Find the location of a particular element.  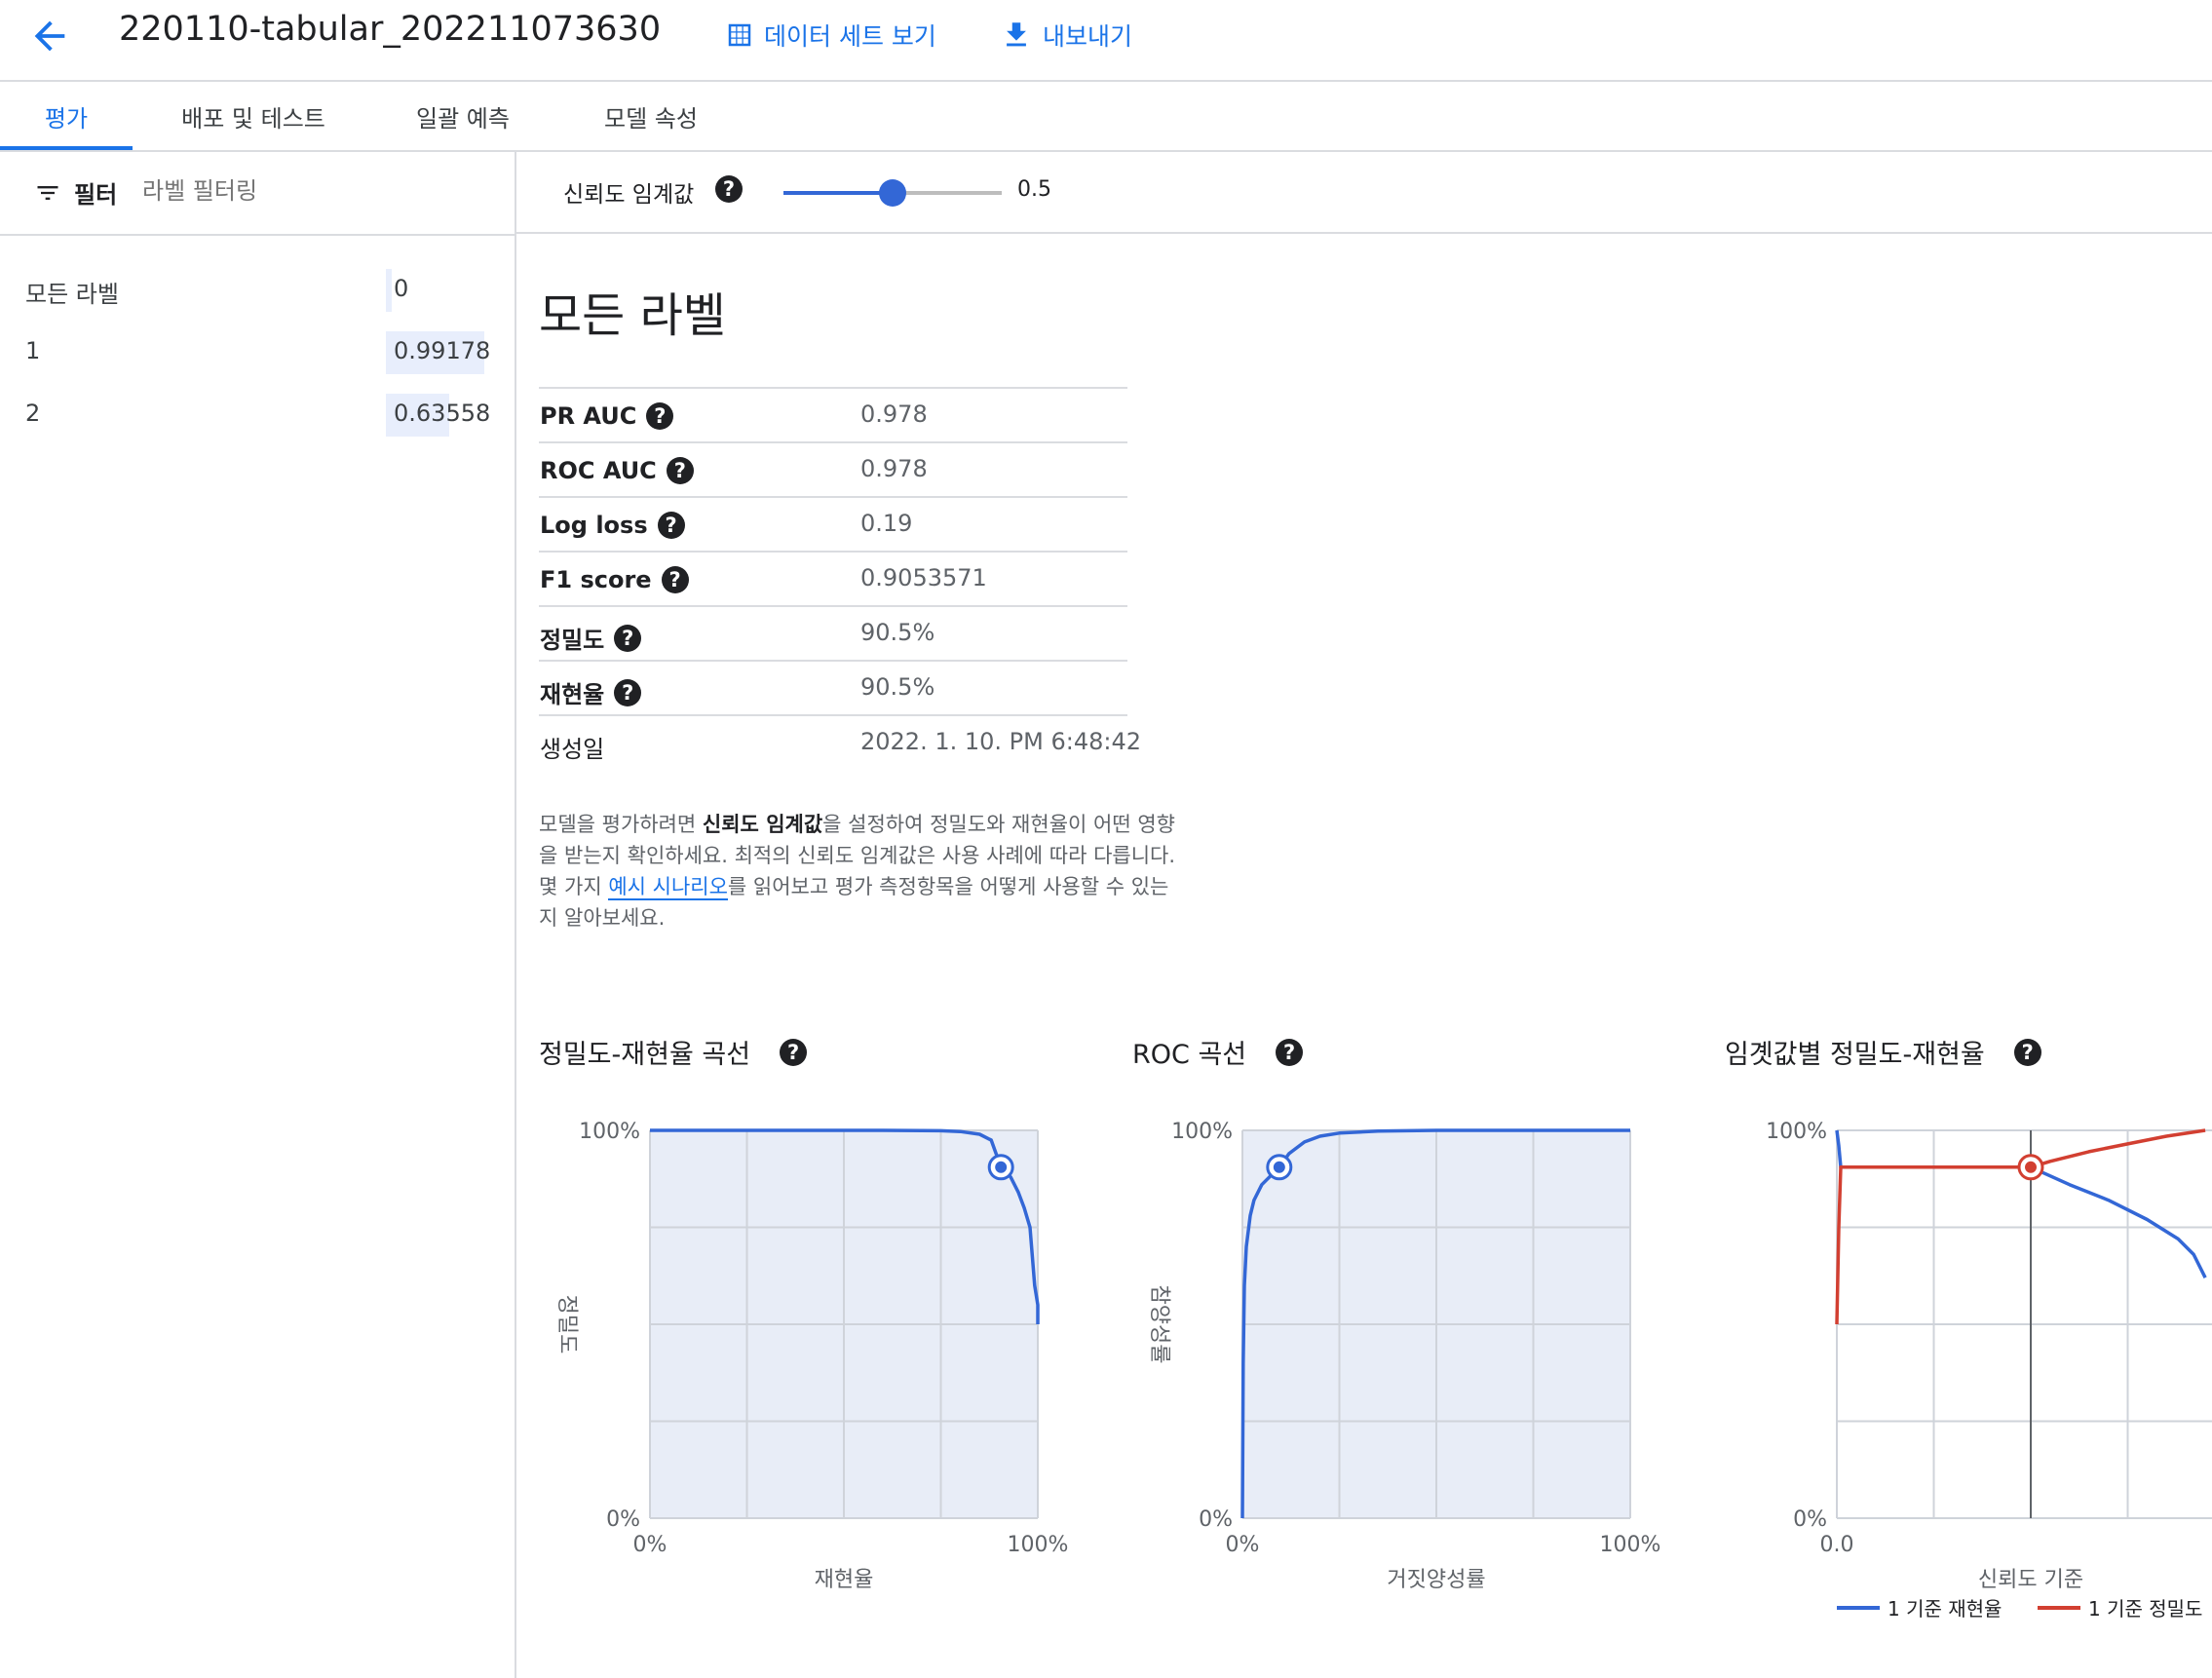

y-axis-label: 정밀도 is located at coordinates (566, 1324).